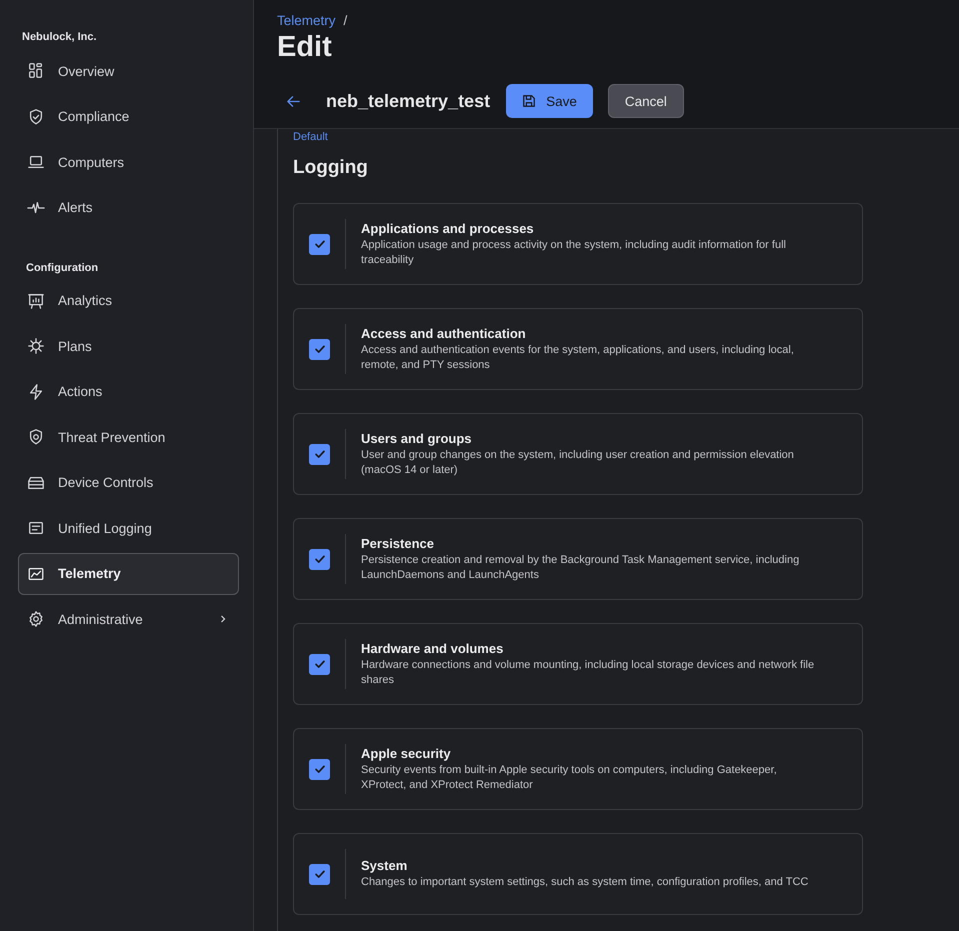 This screenshot has width=959, height=931. What do you see at coordinates (128, 301) in the screenshot?
I see `nav-item: Analytics` at bounding box center [128, 301].